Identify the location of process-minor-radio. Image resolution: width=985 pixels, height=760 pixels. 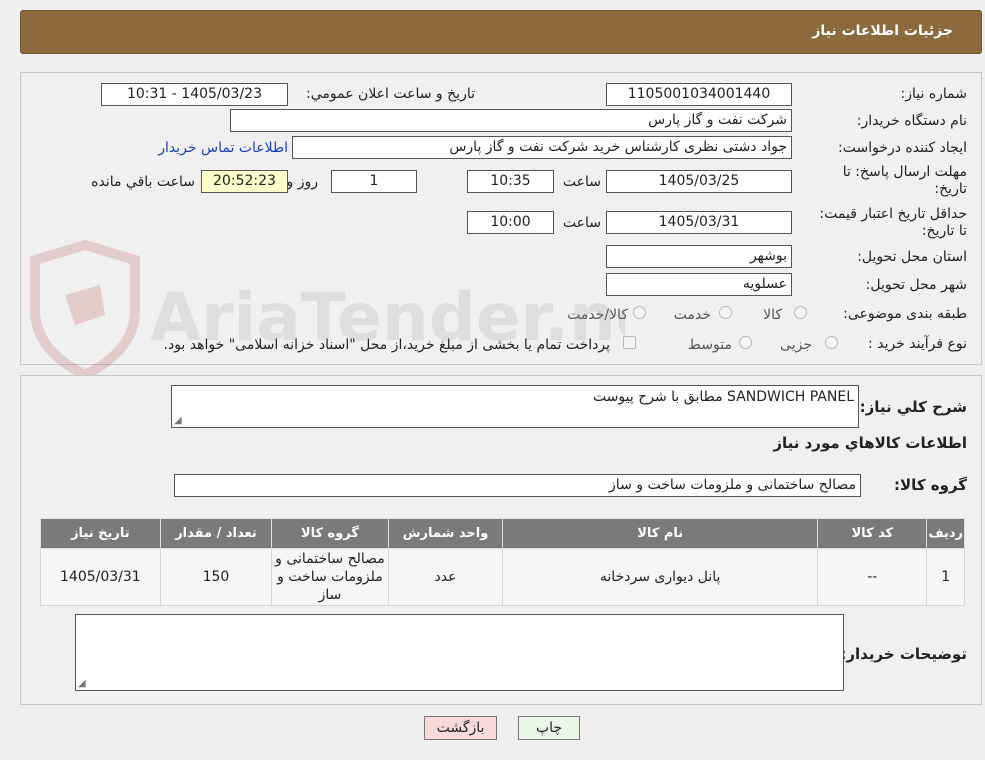
(831, 342).